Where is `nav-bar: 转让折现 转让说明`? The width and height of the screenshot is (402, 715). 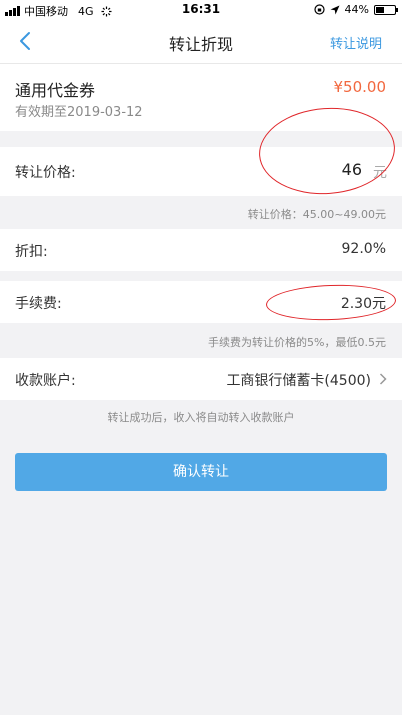 nav-bar: 转让折现 转让说明 is located at coordinates (201, 42).